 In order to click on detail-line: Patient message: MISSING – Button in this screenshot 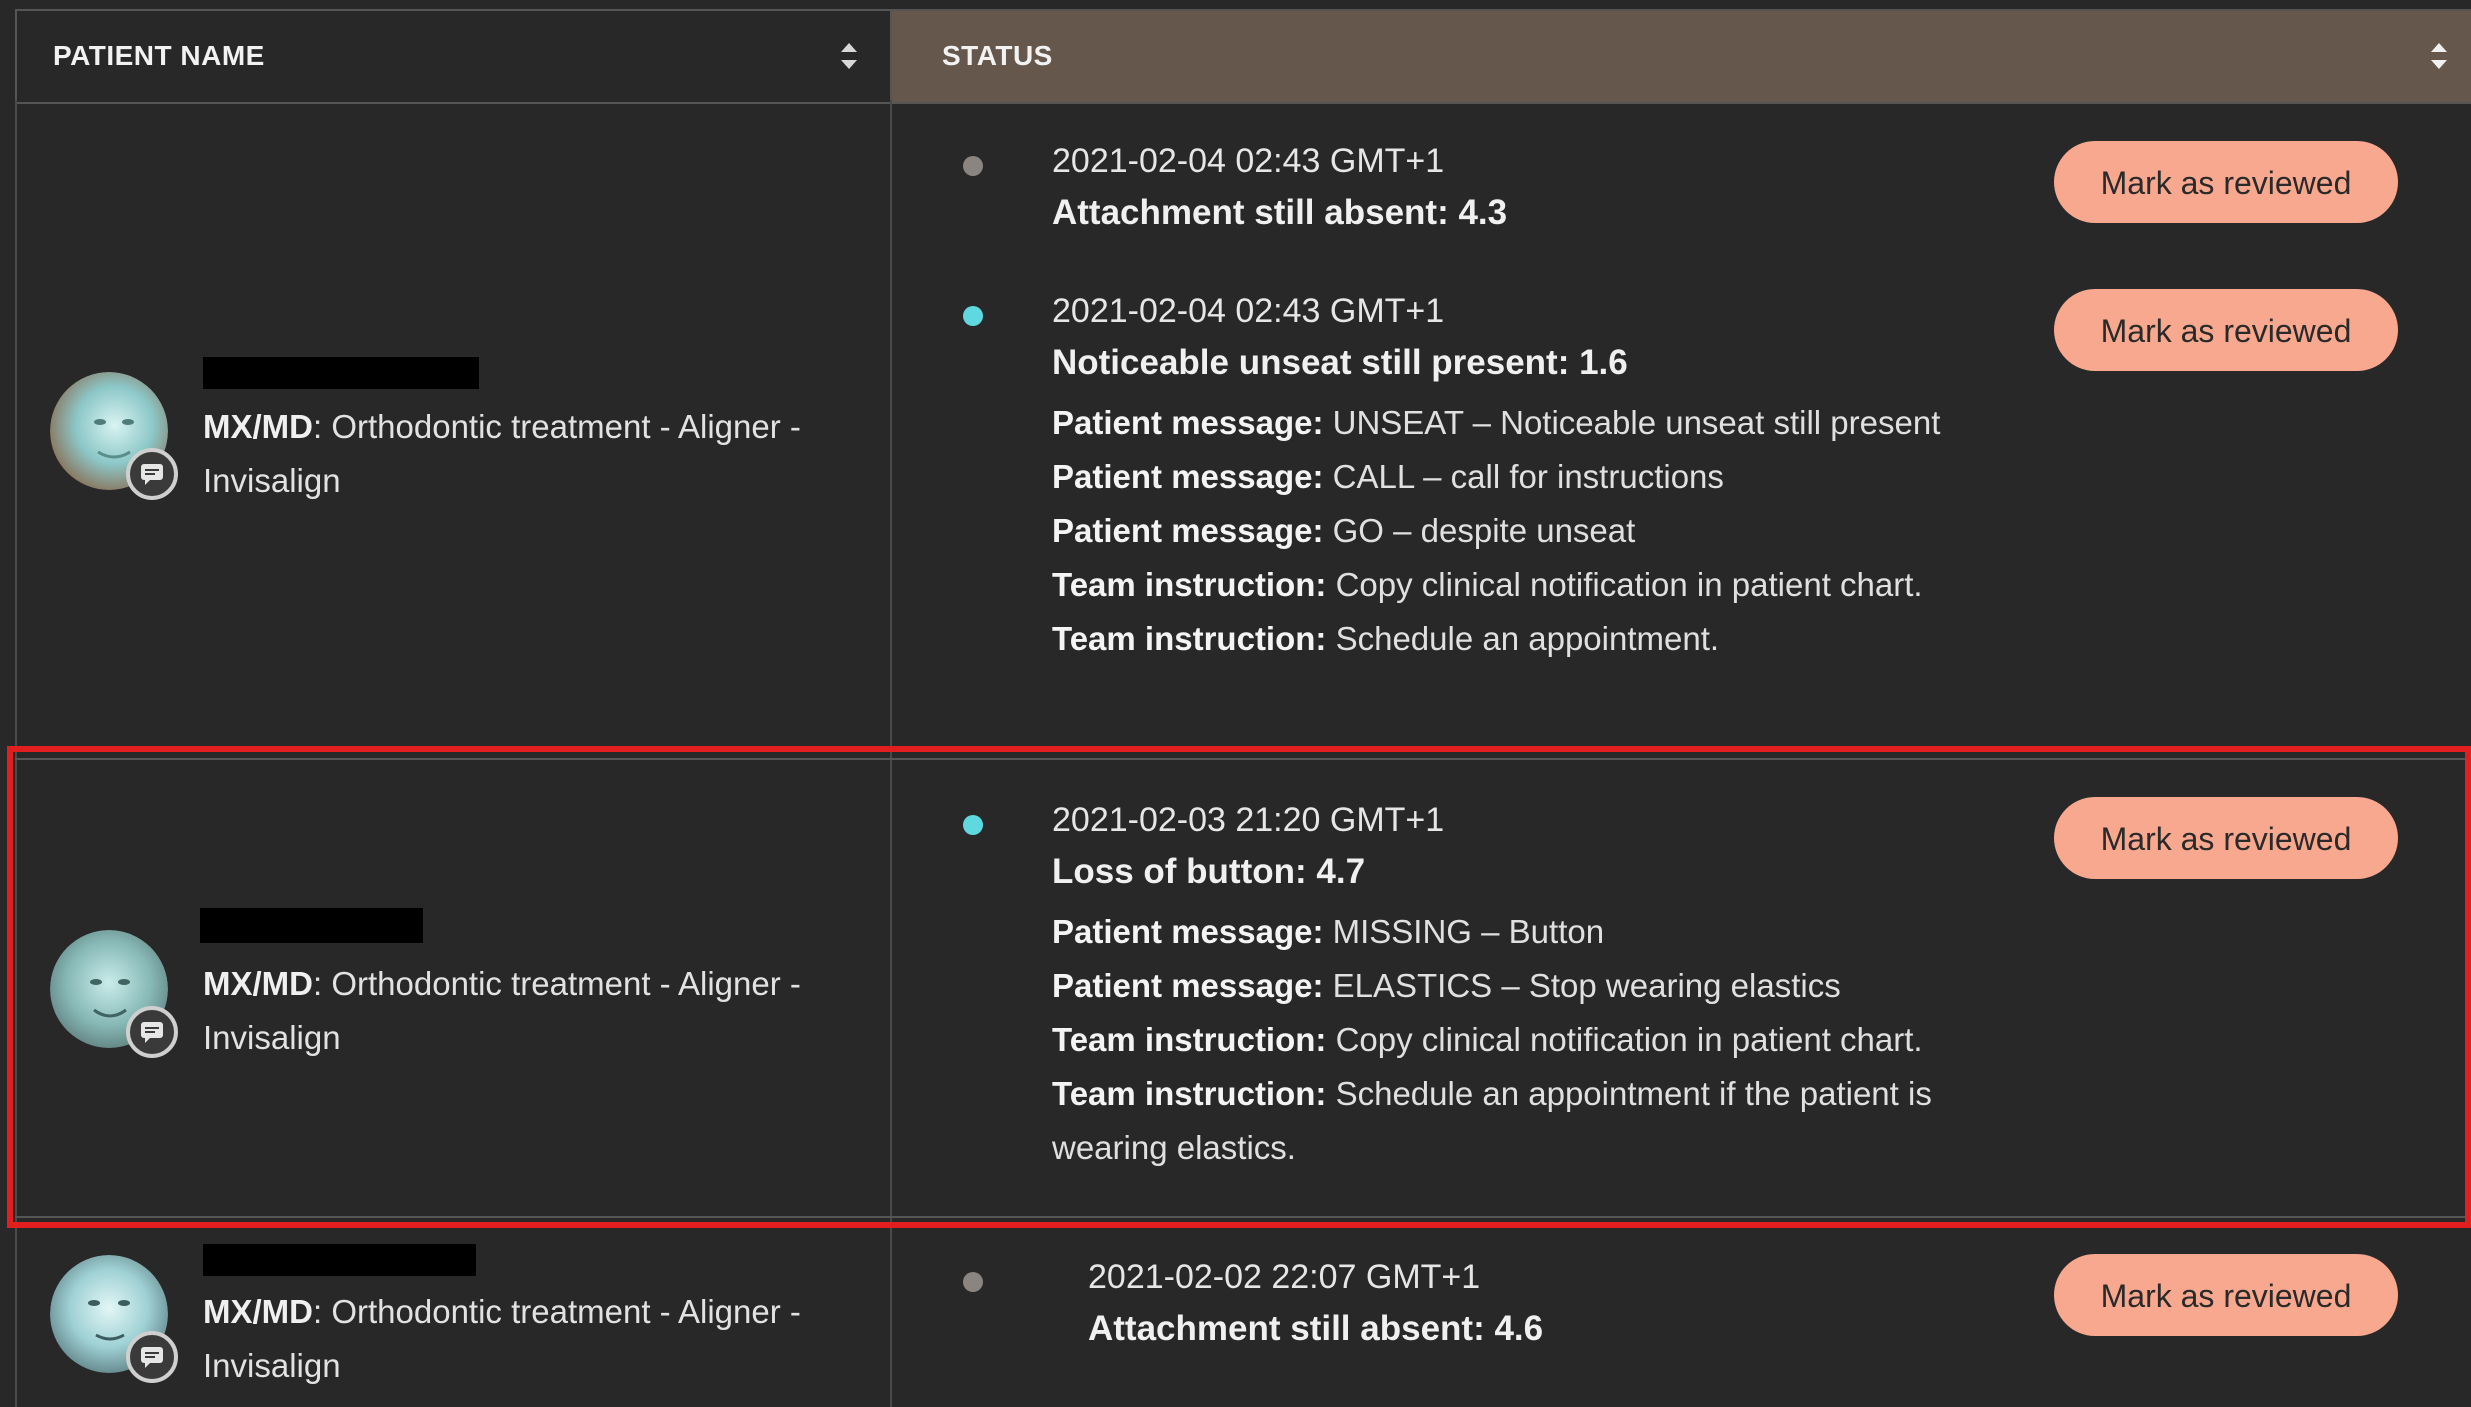, I will do `click(1328, 931)`.